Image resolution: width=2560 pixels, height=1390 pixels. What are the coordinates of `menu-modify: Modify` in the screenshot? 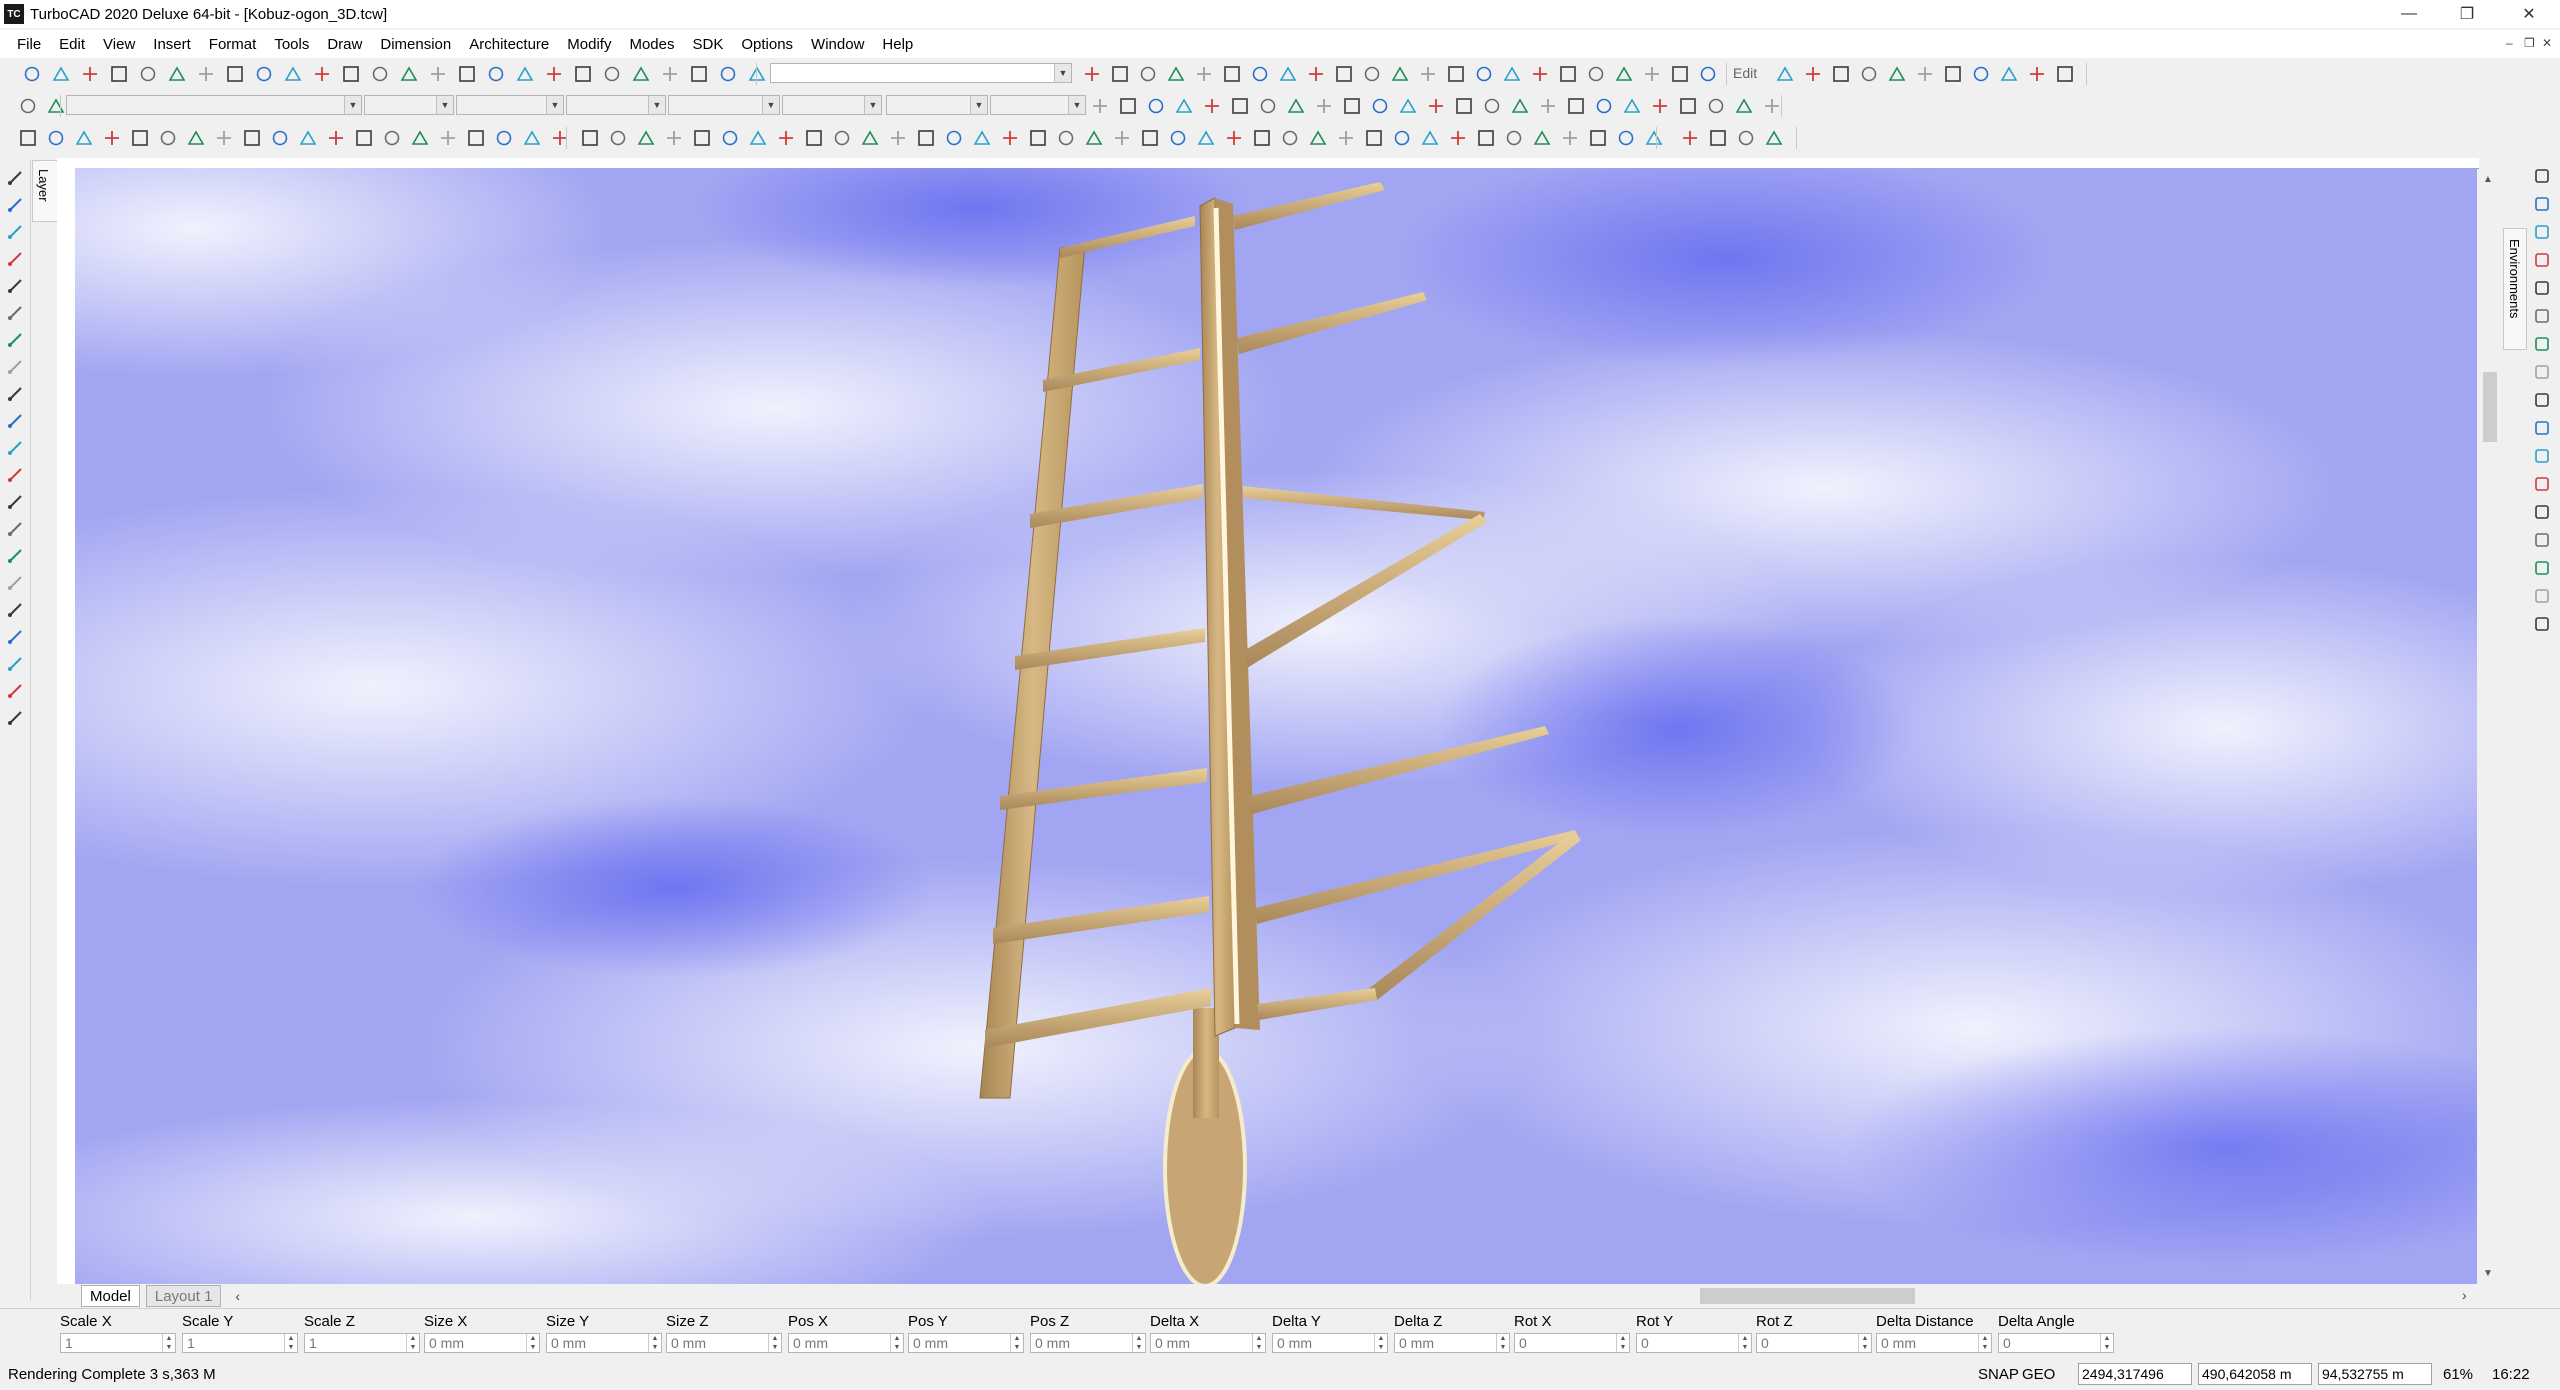 It's located at (589, 44).